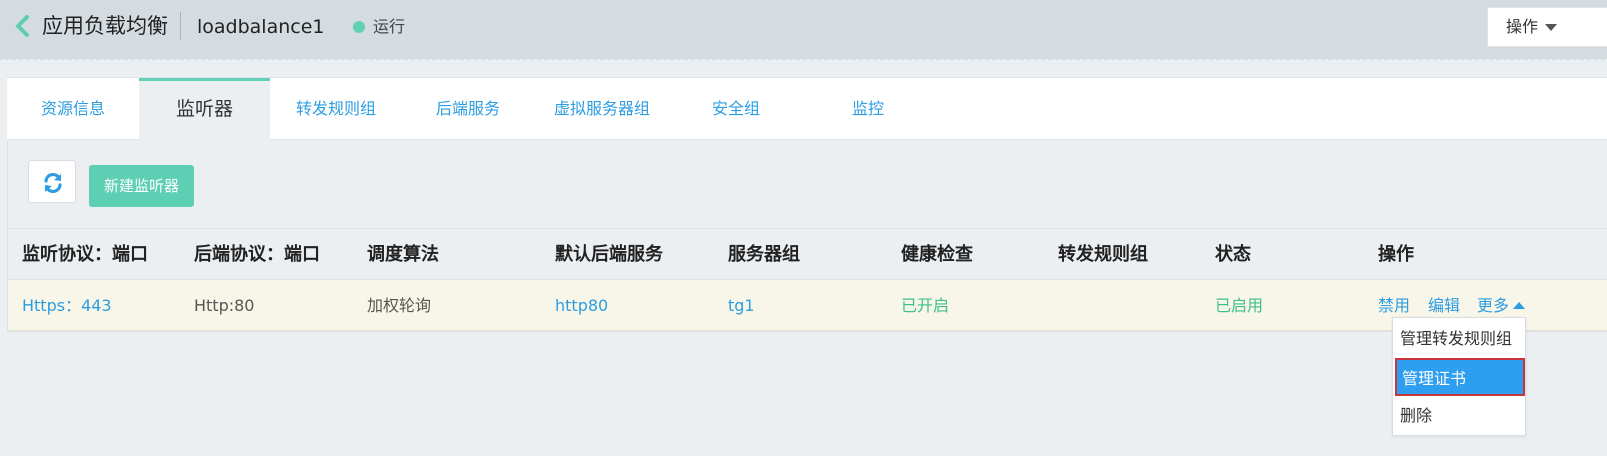 This screenshot has width=1607, height=456. I want to click on more-actions-dropdown: 管理转发规则组 管理证书 删除, so click(1459, 376).